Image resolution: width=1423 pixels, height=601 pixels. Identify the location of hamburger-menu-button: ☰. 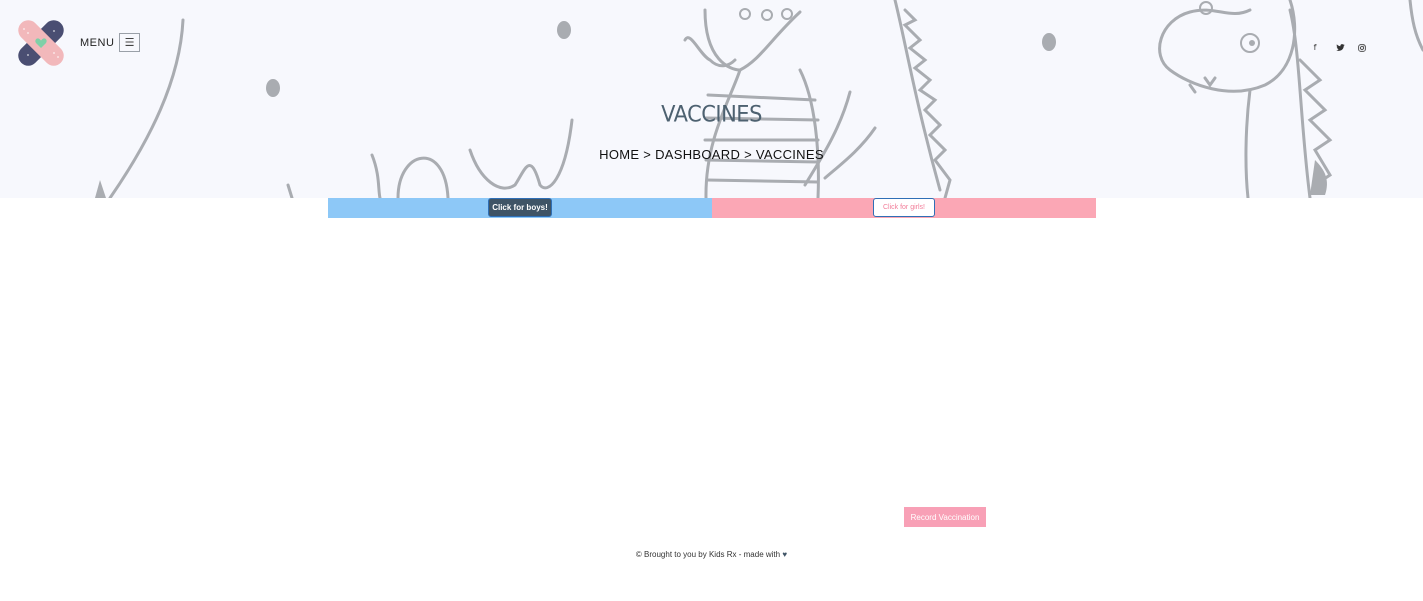
(129, 42).